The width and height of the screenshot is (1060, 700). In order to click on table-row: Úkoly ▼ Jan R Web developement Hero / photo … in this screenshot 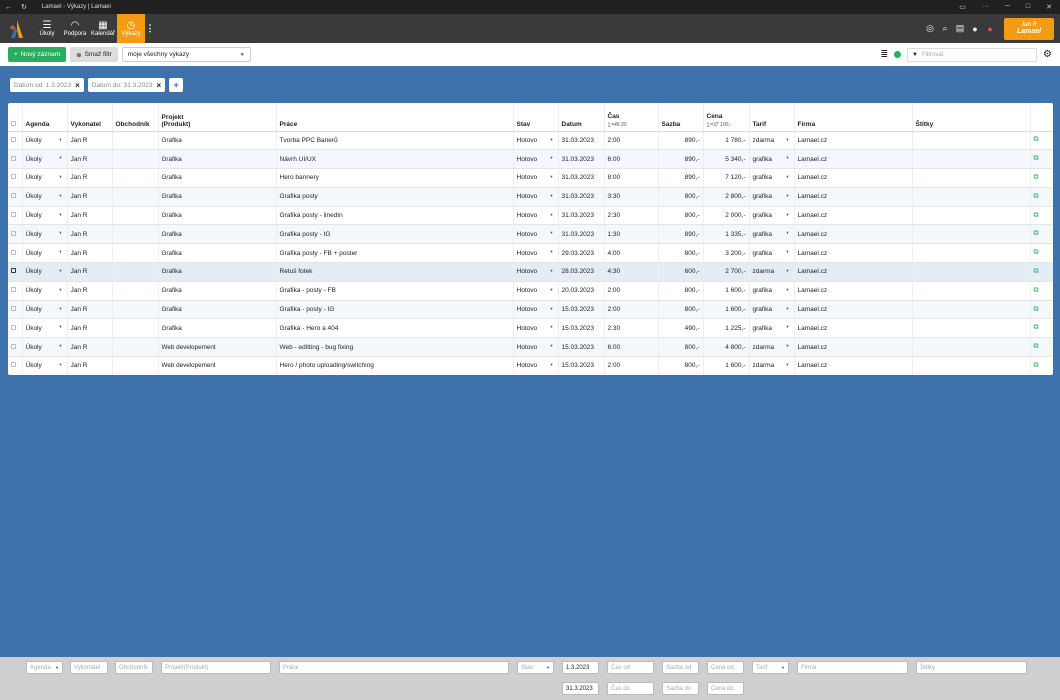, I will do `click(530, 365)`.